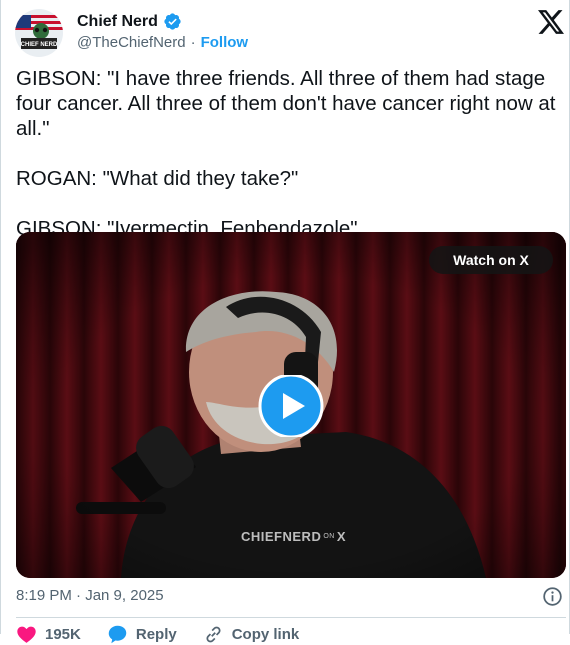  I want to click on like-count: 195K, so click(63, 634).